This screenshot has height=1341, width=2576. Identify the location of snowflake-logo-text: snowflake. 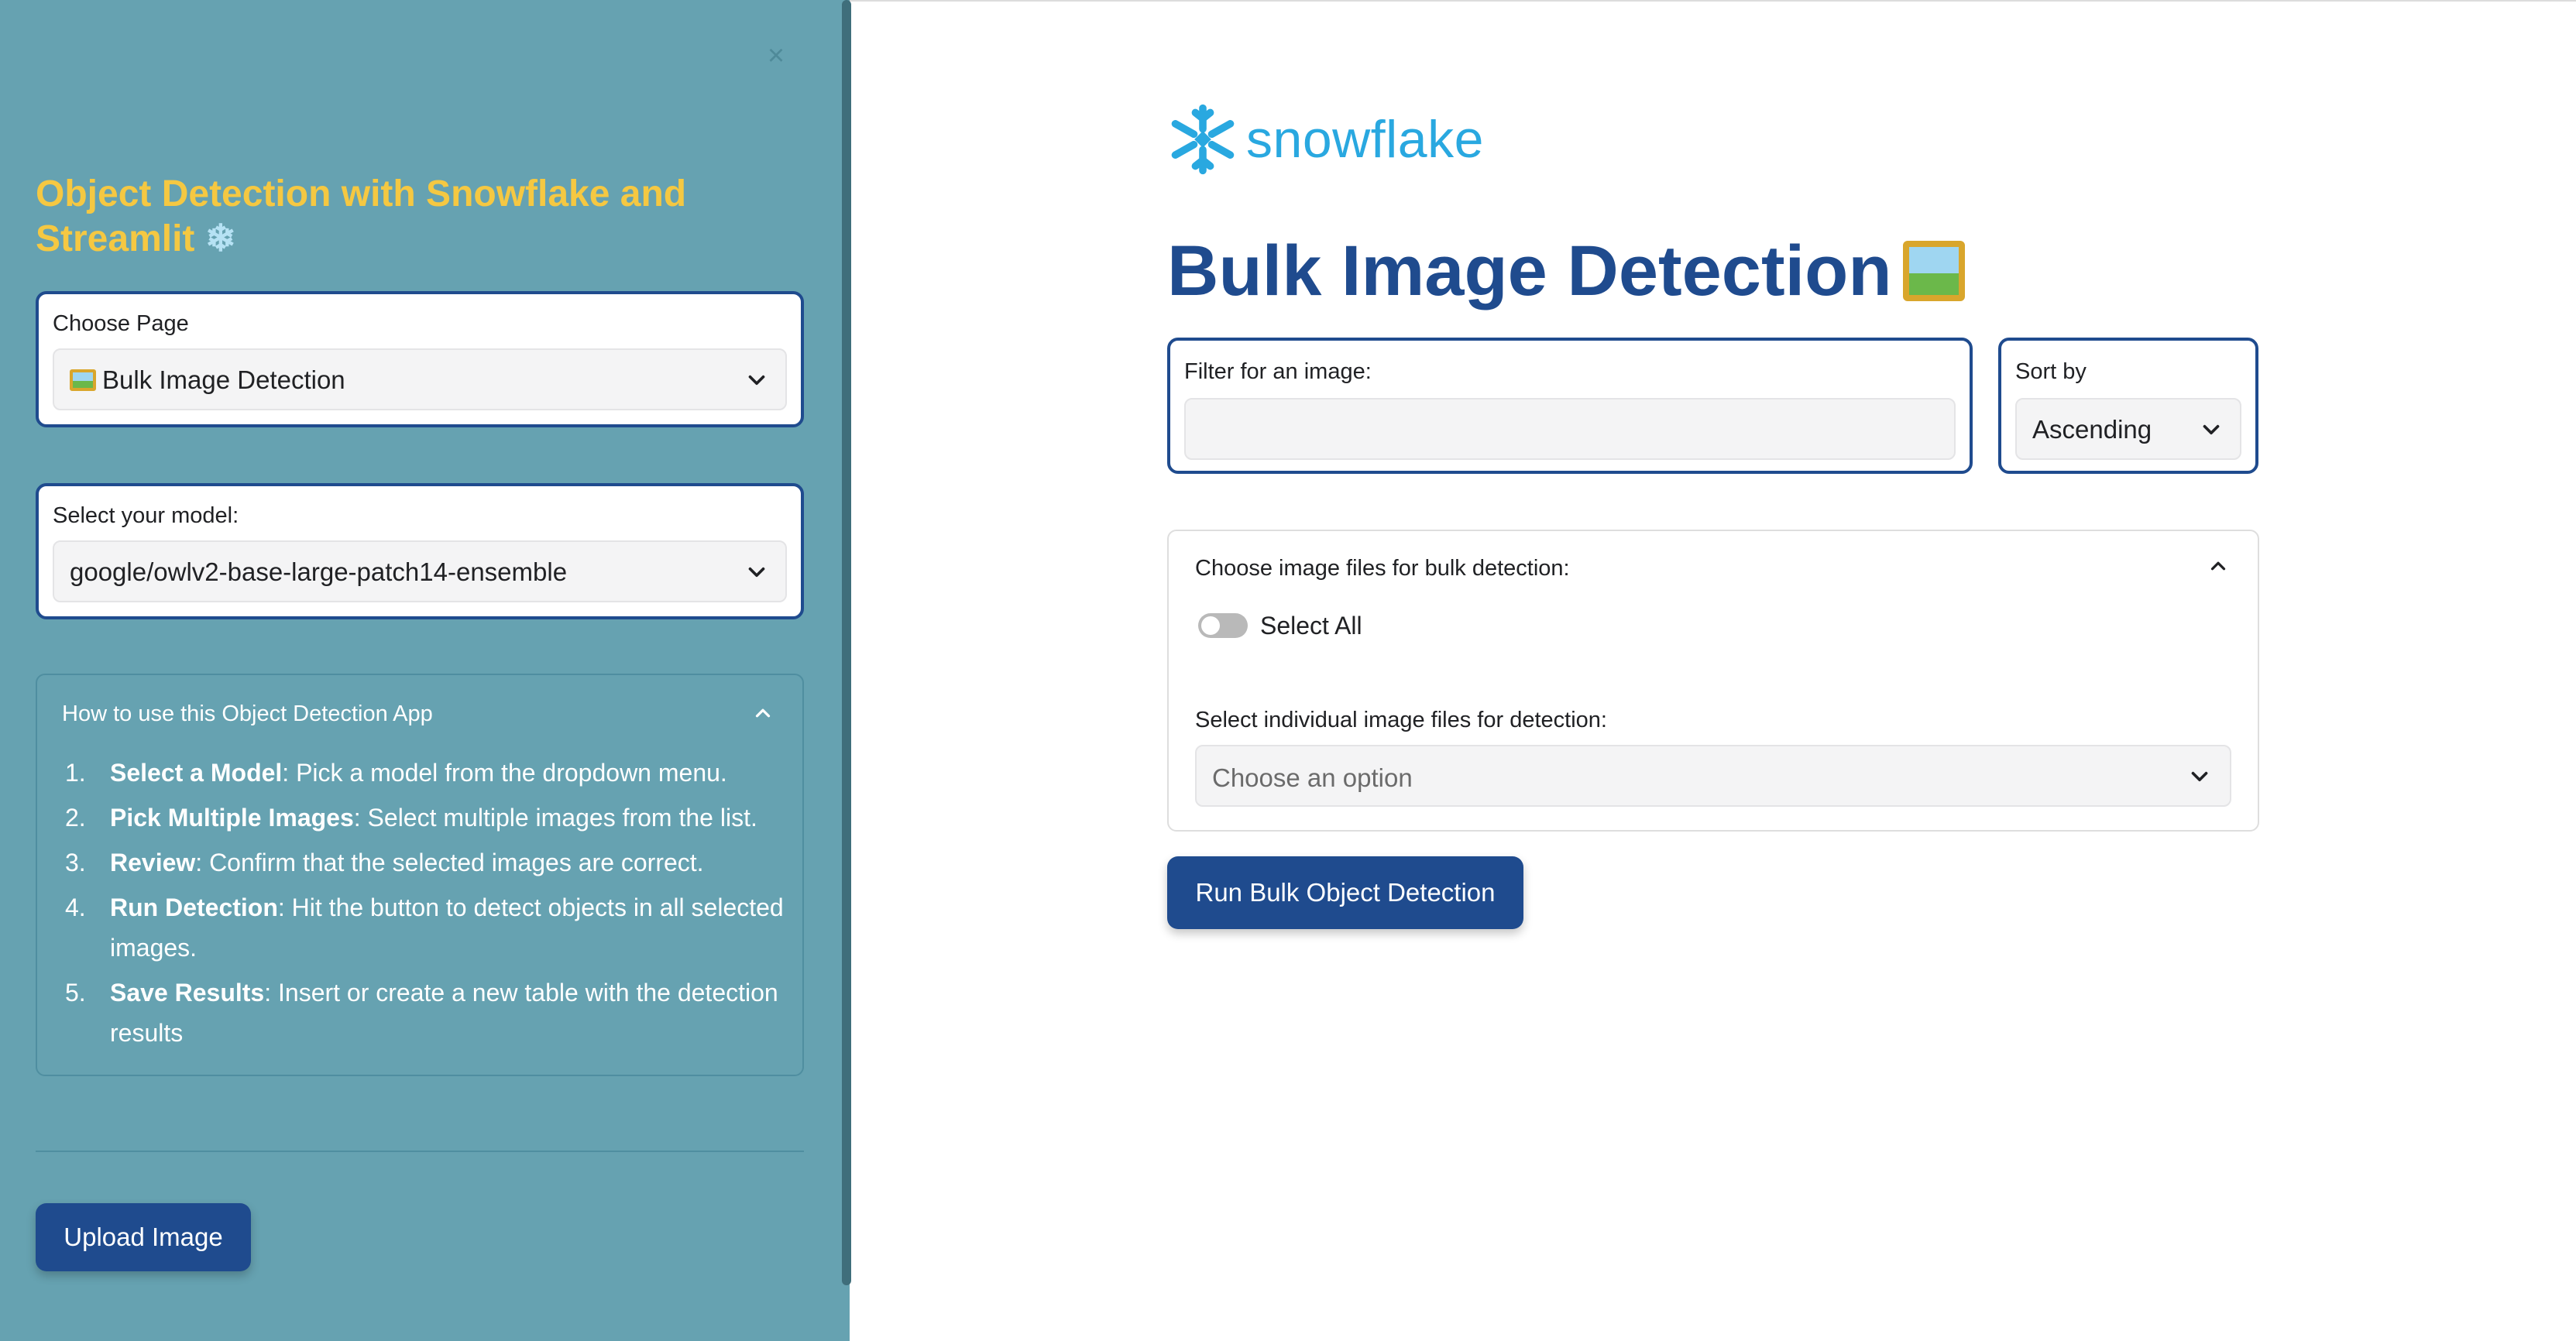
(1365, 140).